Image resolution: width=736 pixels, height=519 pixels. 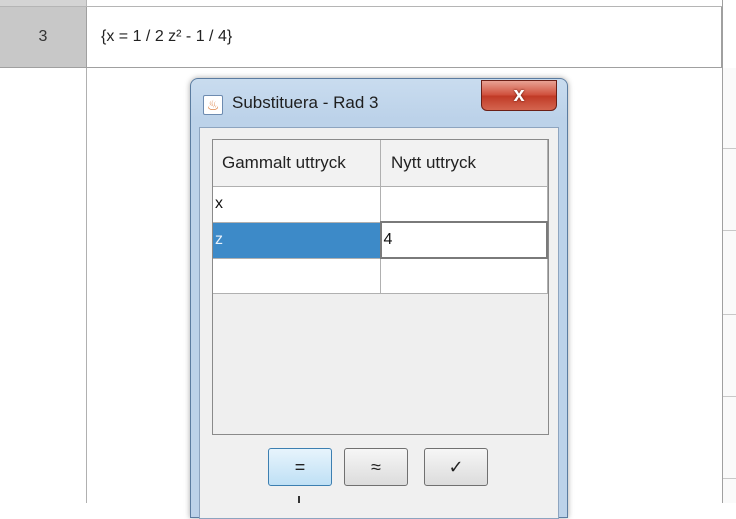 I want to click on row-number-cell, so click(x=43, y=3).